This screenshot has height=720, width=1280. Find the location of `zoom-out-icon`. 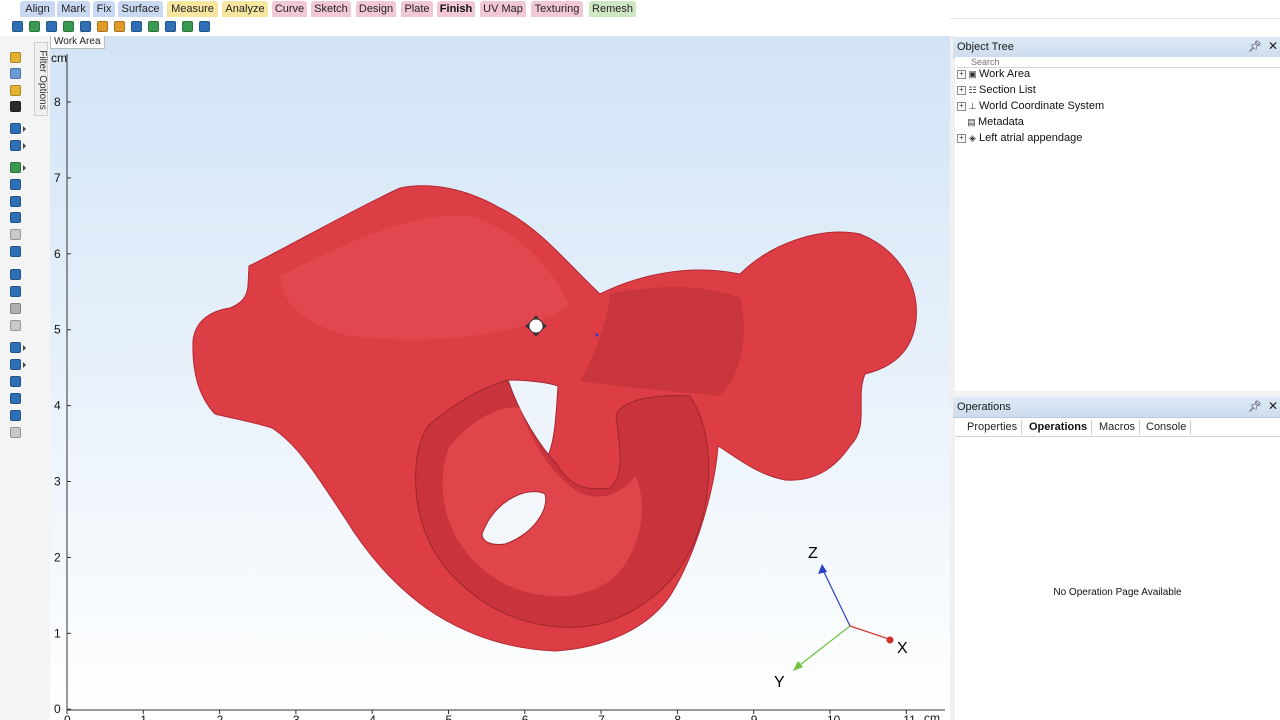

zoom-out-icon is located at coordinates (15, 234).